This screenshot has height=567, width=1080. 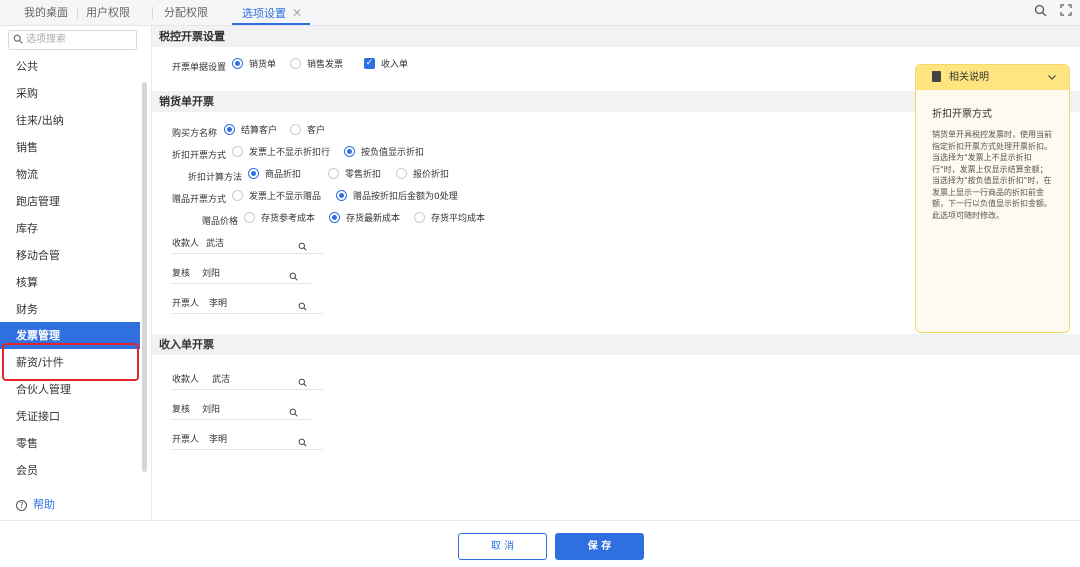 What do you see at coordinates (969, 77) in the screenshot?
I see `related-info-title: 相关说明` at bounding box center [969, 77].